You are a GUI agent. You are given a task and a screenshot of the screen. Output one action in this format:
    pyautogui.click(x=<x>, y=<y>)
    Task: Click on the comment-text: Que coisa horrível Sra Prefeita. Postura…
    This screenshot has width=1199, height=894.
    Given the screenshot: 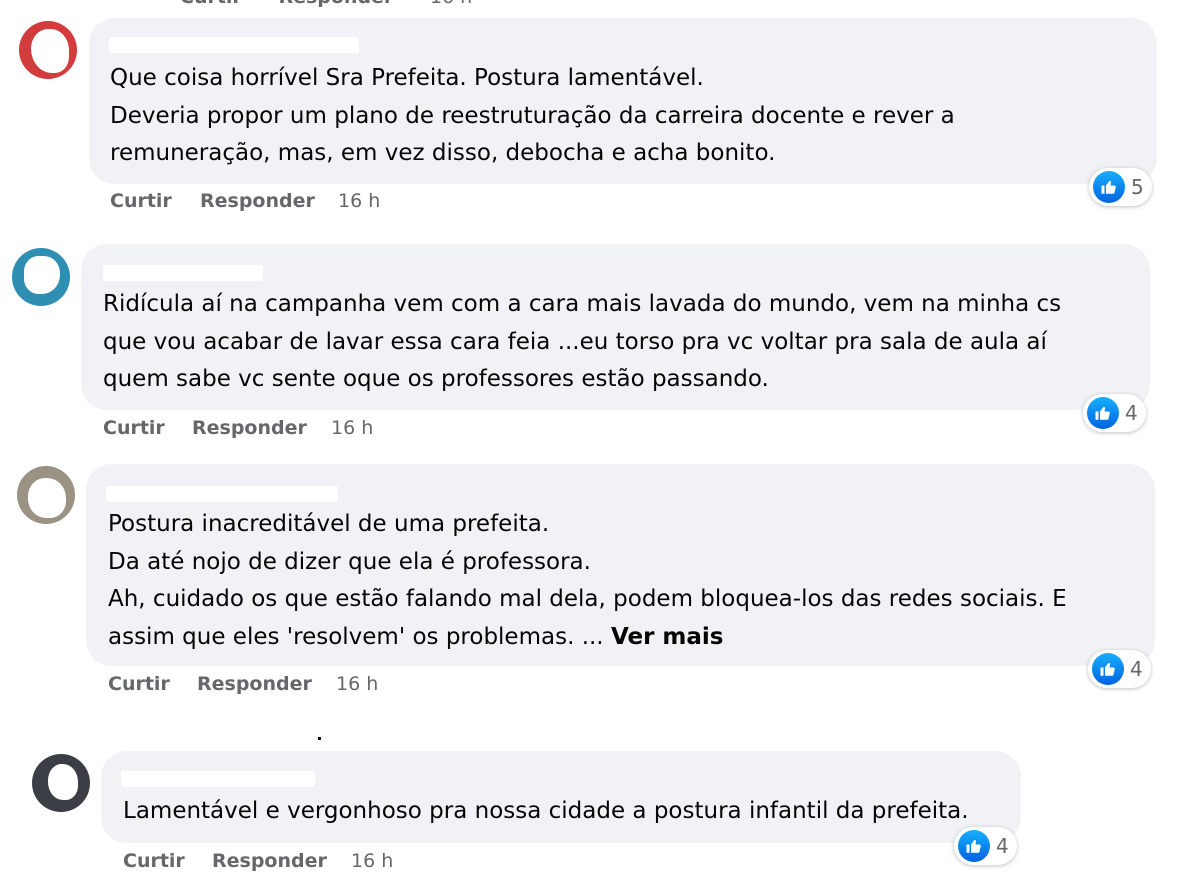 What is the action you would take?
    pyautogui.click(x=532, y=115)
    